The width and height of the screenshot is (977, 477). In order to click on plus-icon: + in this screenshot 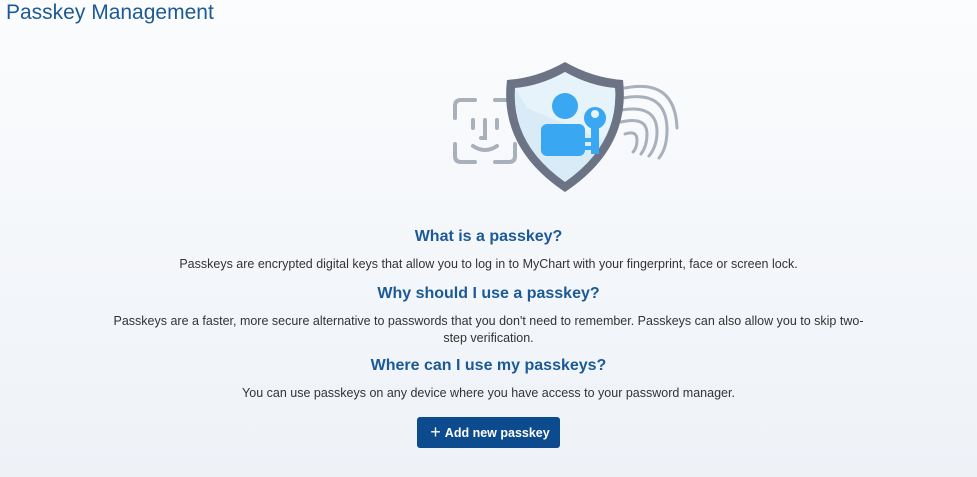, I will do `click(435, 432)`.